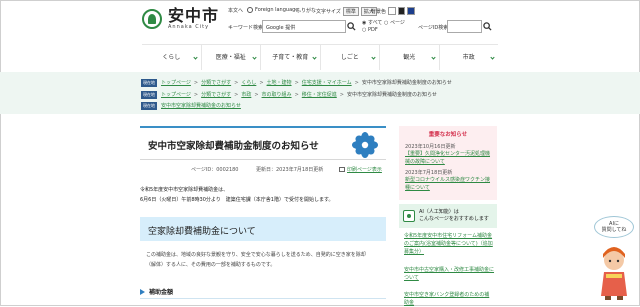  Describe the element at coordinates (263, 292) in the screenshot. I see `subsection-heading: 補助金額` at that location.